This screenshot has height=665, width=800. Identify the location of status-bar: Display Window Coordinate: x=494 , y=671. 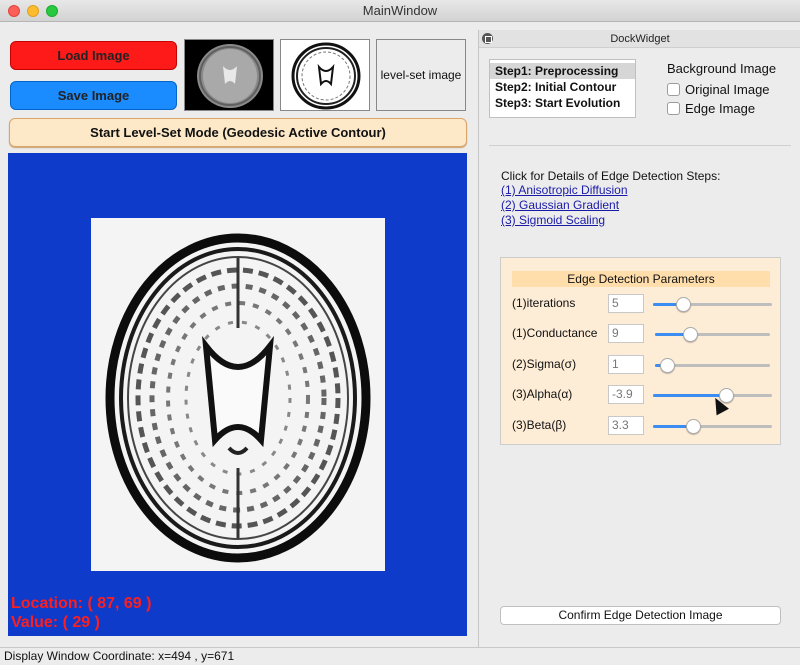
(400, 656).